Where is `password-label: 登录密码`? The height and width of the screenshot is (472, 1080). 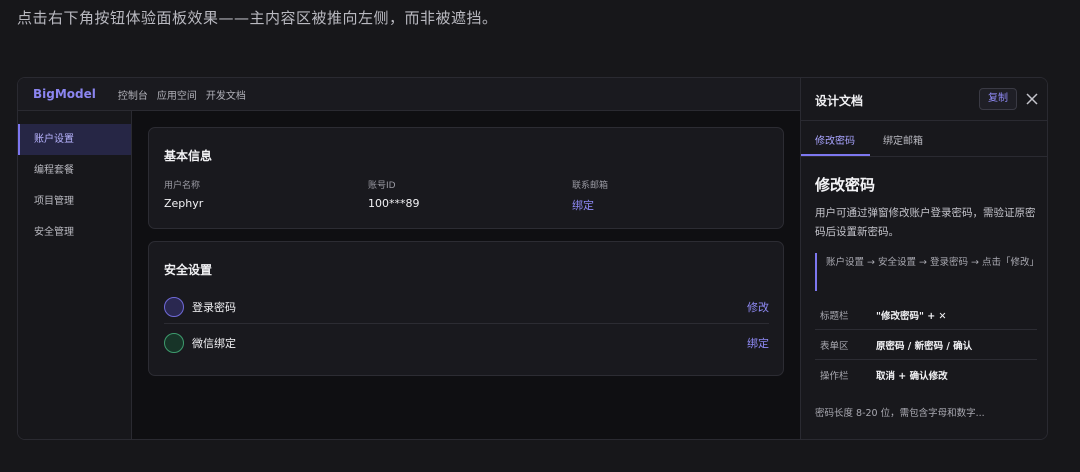
password-label: 登录密码 is located at coordinates (214, 307).